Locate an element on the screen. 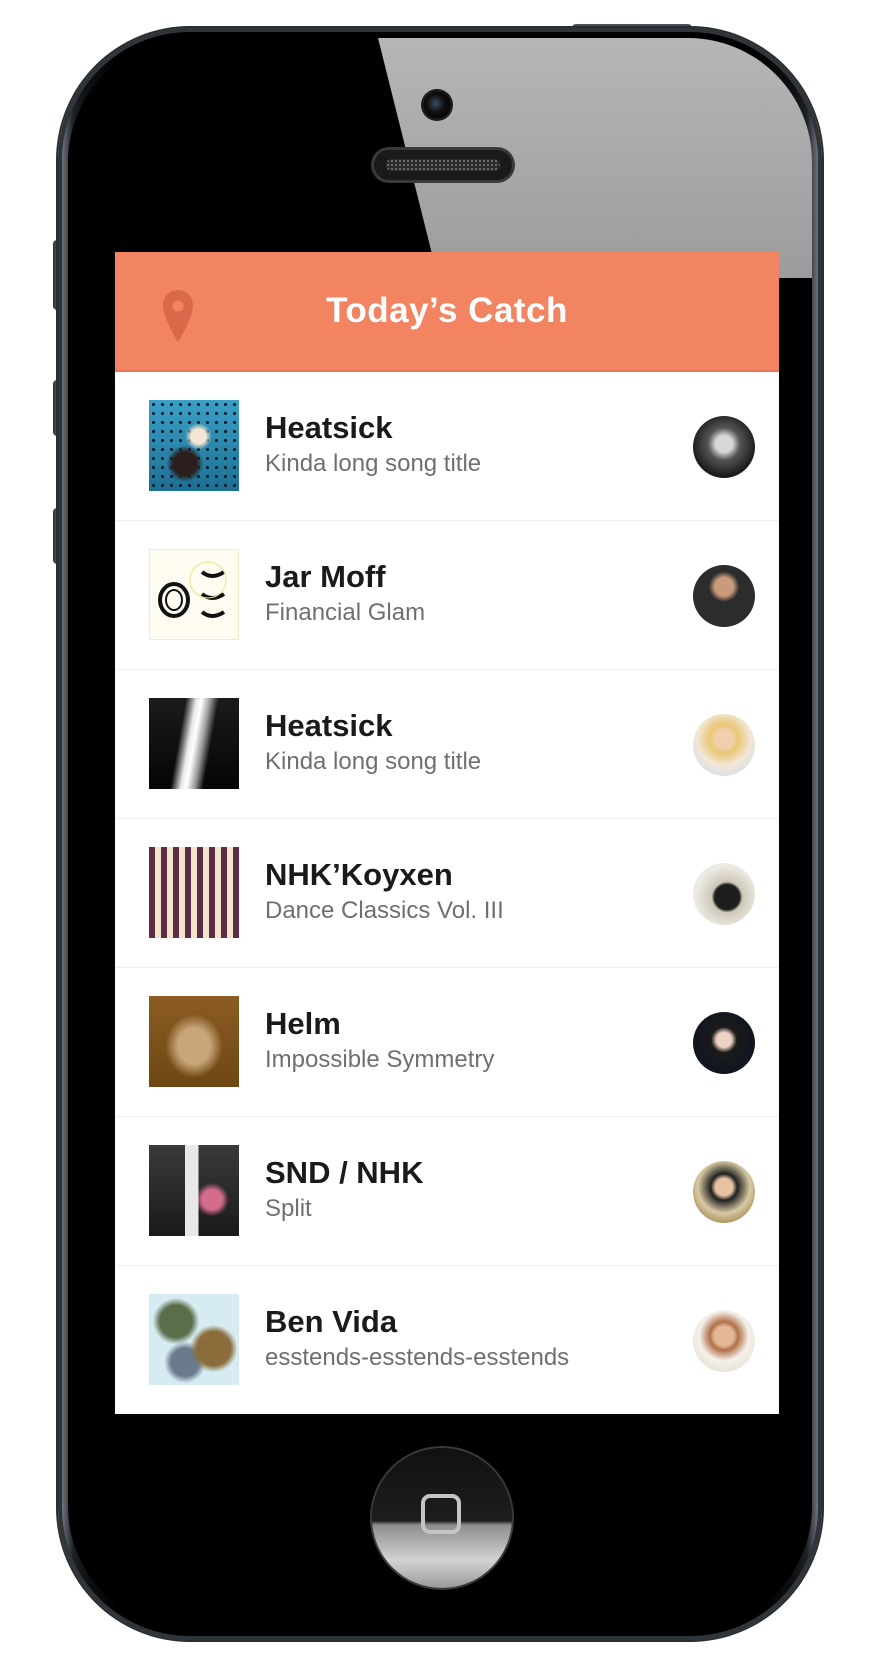  song-title: Split is located at coordinates (288, 1208).